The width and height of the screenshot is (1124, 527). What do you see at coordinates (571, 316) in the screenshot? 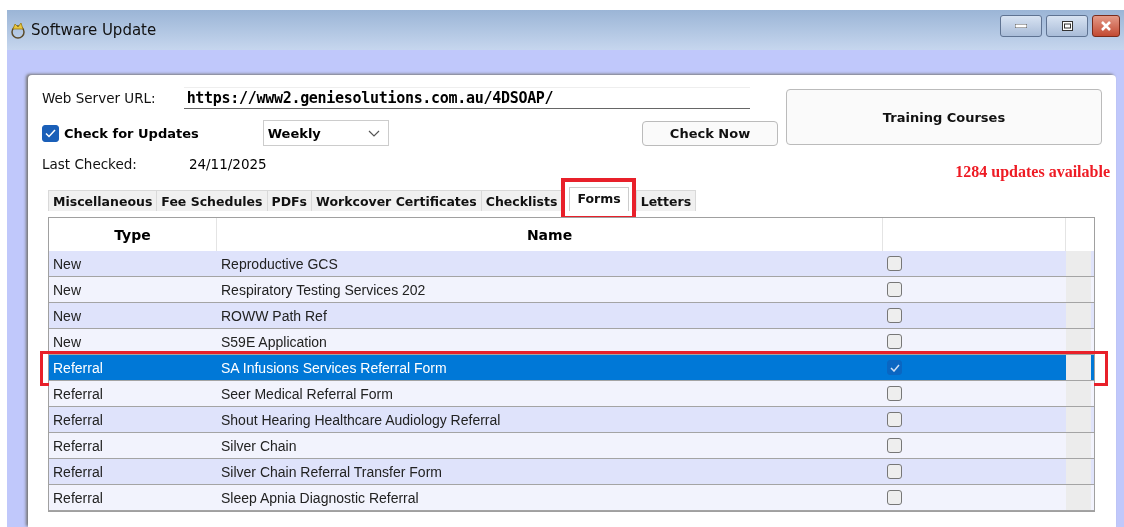
I see `table-row: New ROWW Path Ref` at bounding box center [571, 316].